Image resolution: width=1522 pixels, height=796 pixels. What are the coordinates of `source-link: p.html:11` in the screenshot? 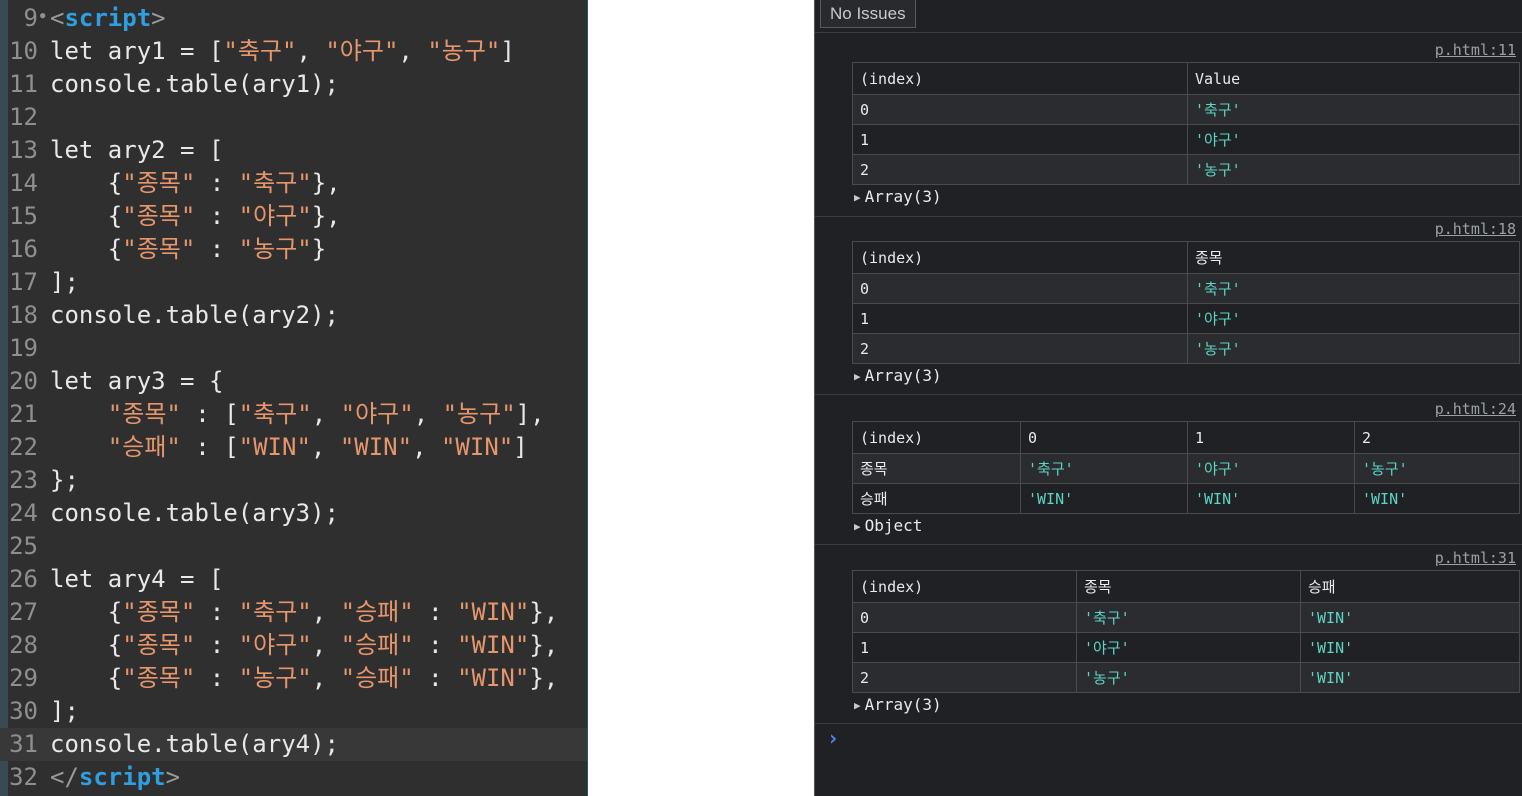 It's located at (1475, 50).